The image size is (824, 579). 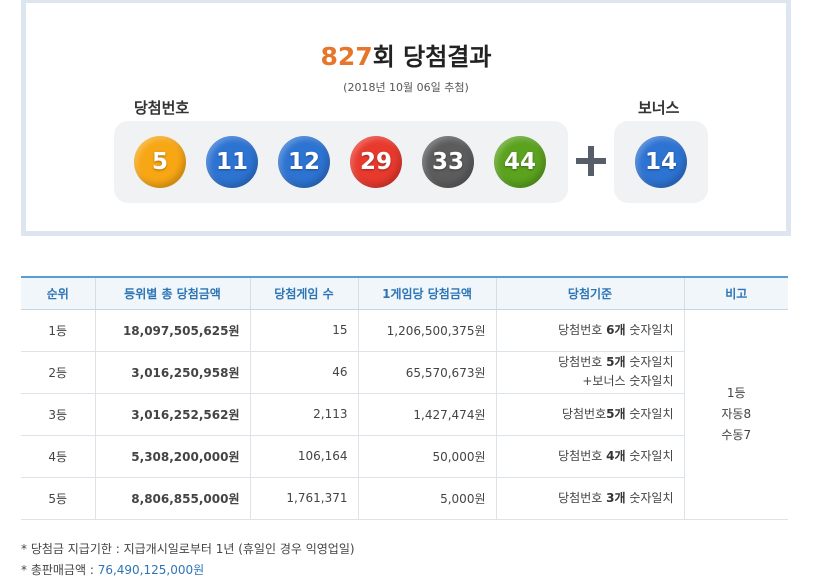 I want to click on prize-per-game-cell: 5,000원, so click(x=426, y=498).